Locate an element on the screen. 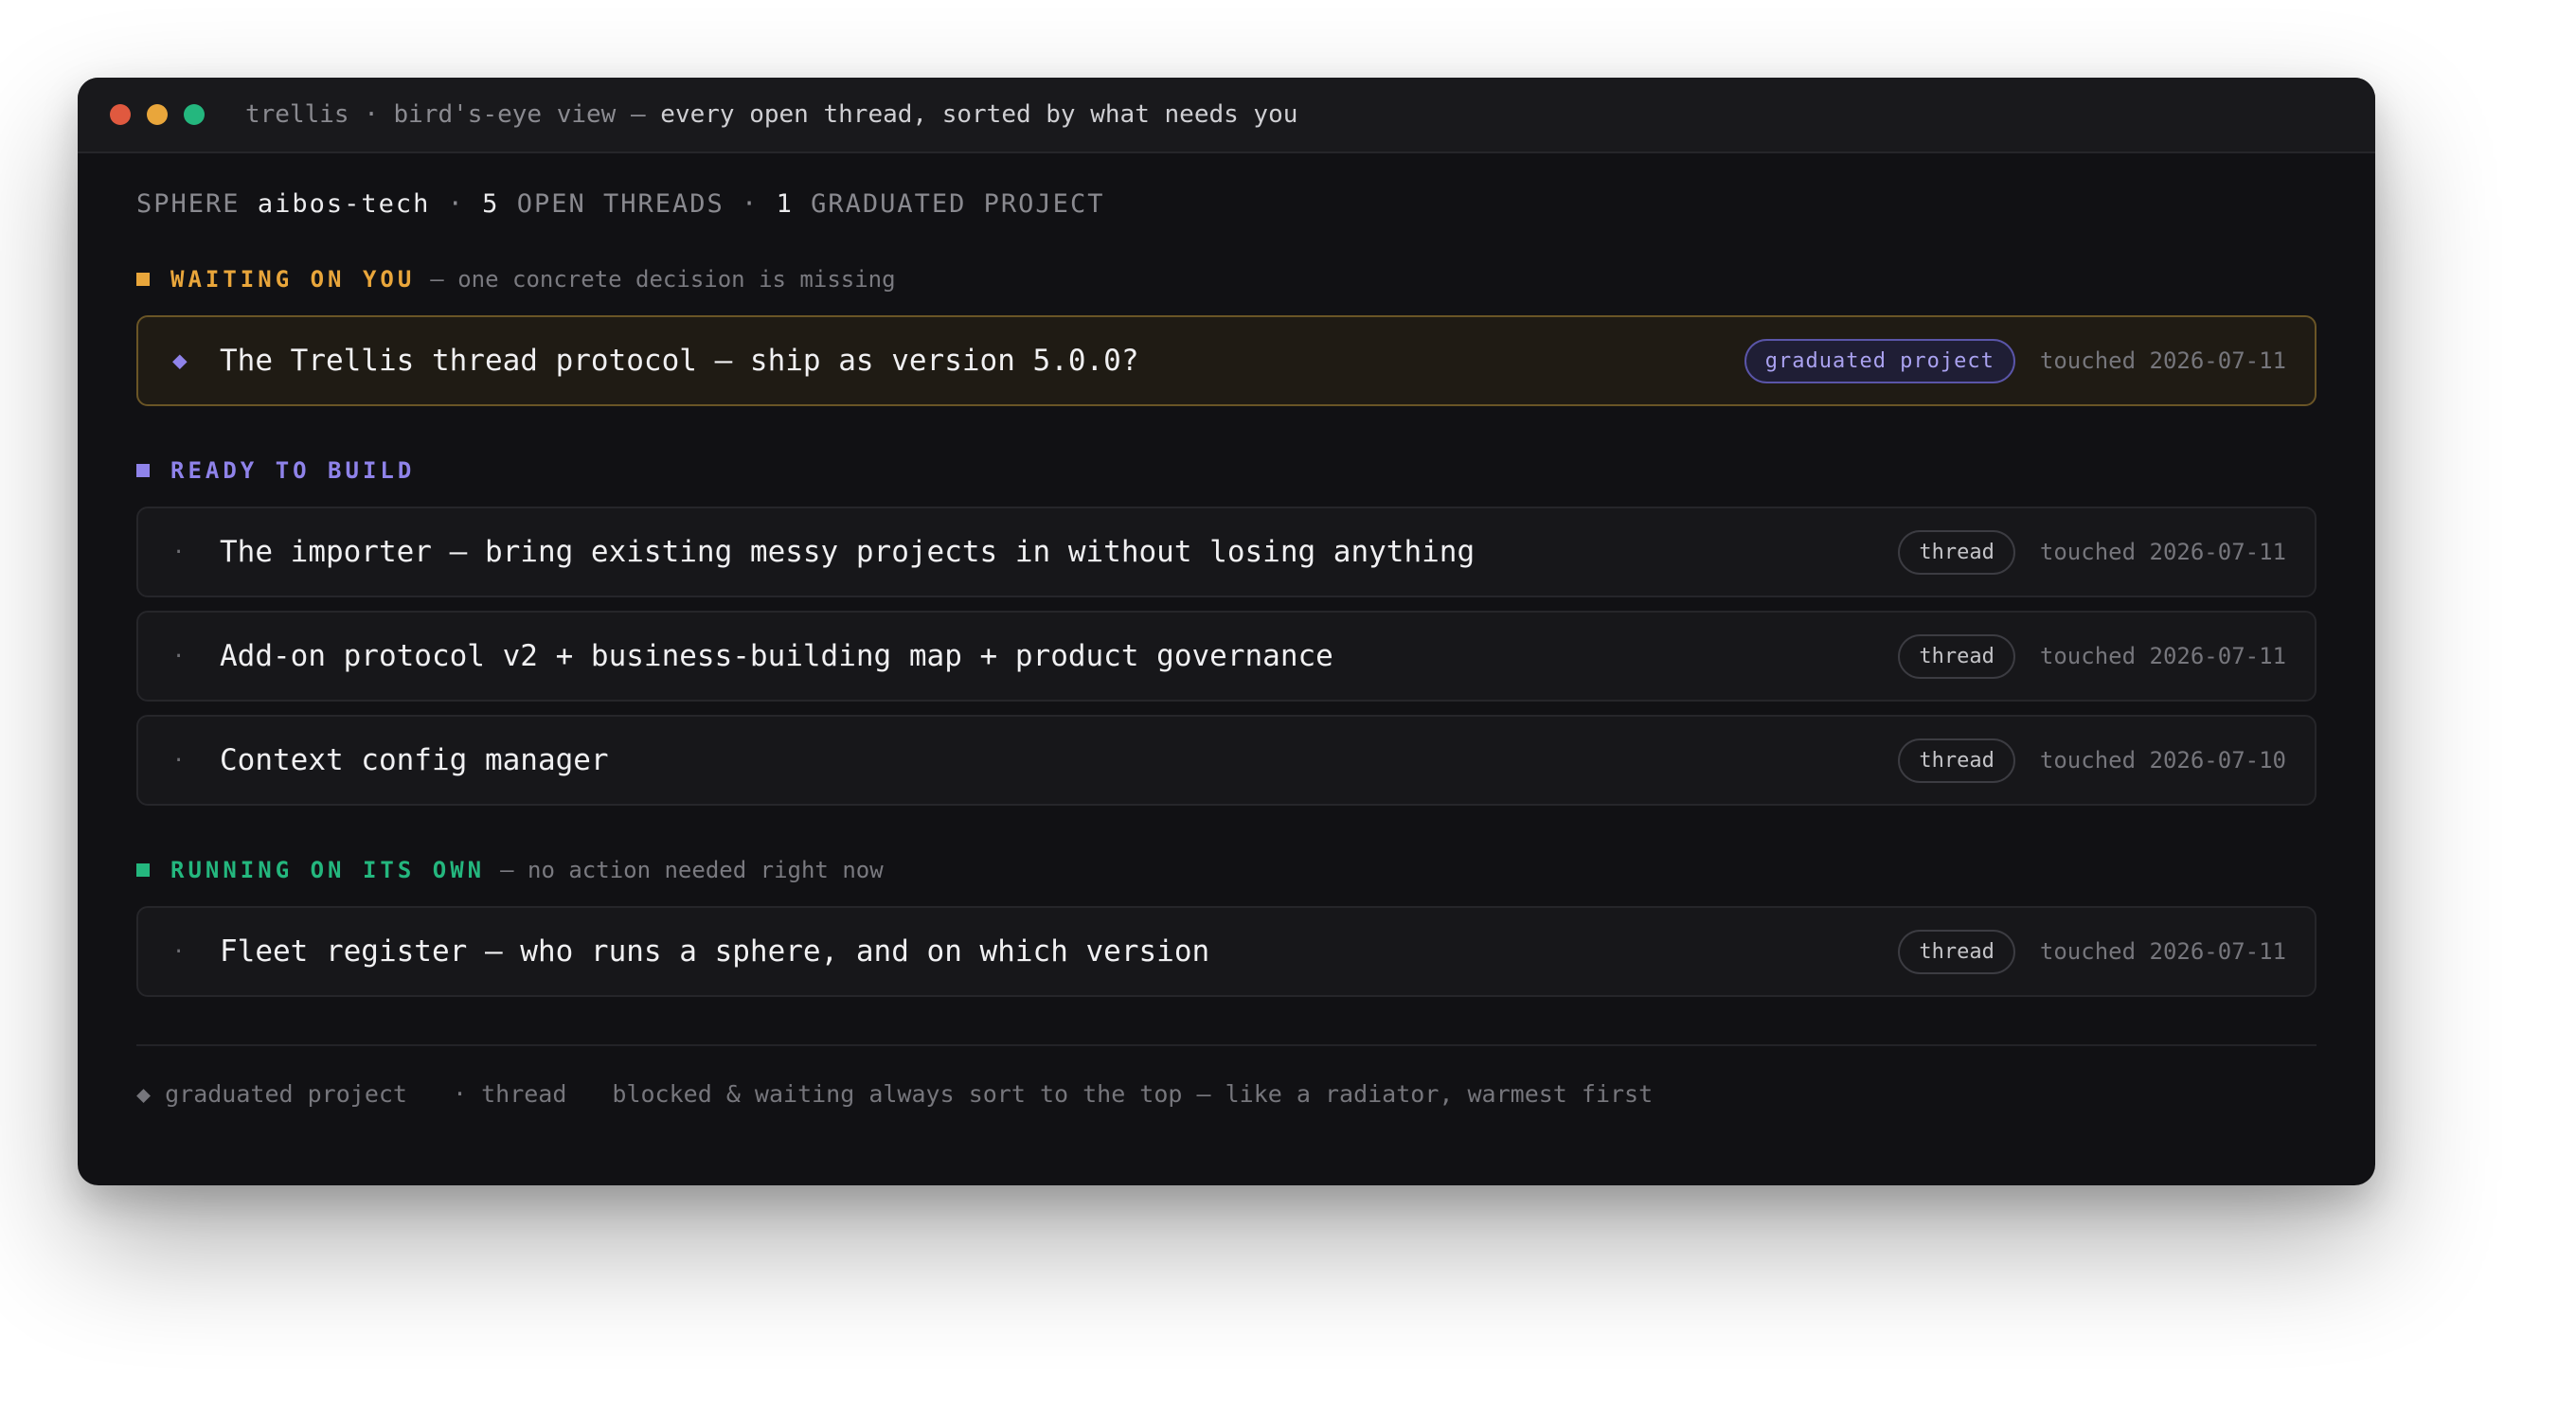  section-running-note: — no action needed right now is located at coordinates (692, 870).